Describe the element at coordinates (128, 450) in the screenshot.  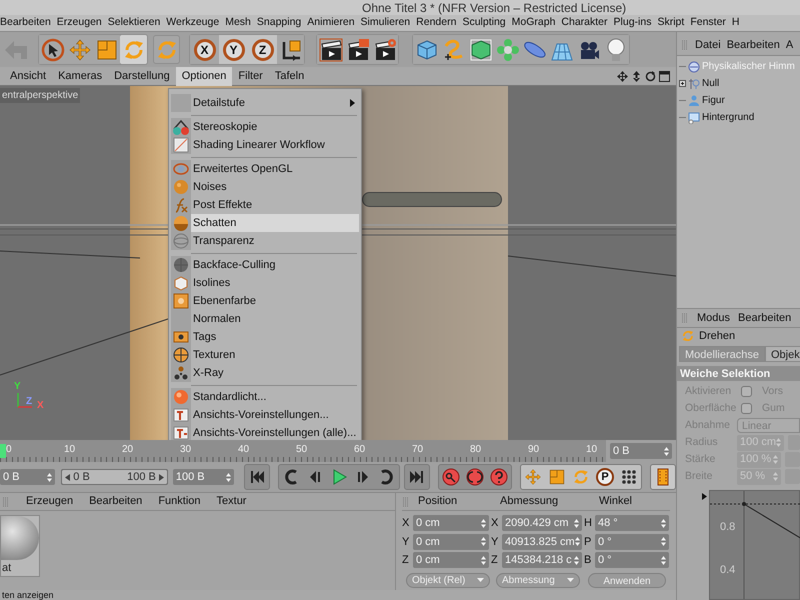
I see `tick-label: 20` at that location.